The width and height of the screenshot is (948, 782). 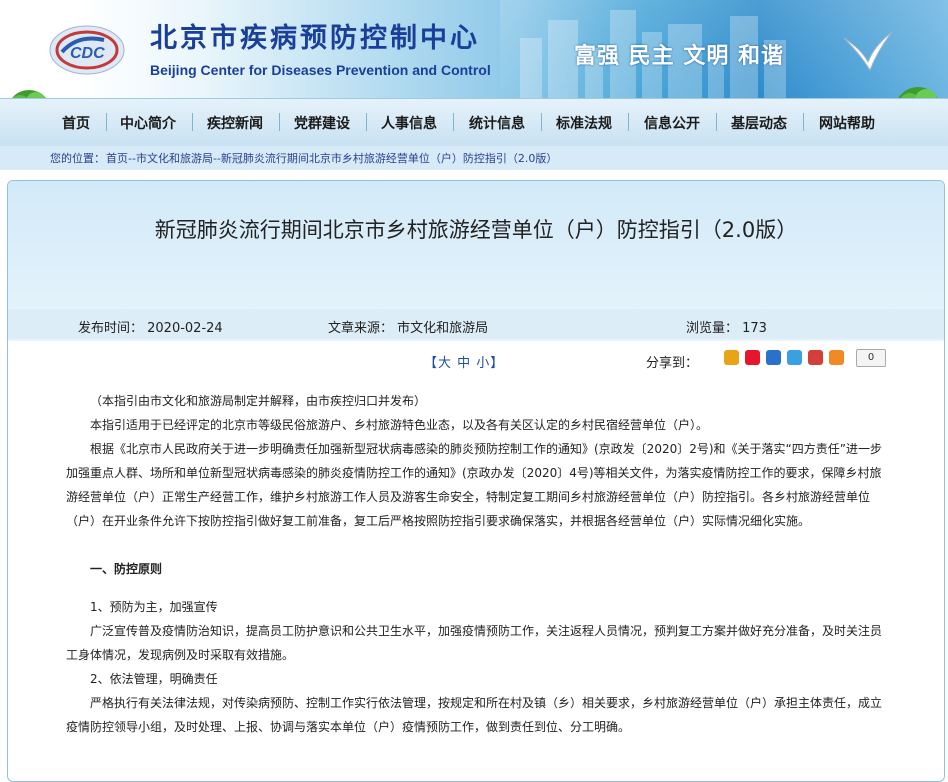 What do you see at coordinates (731, 357) in the screenshot?
I see `qzone-share-icon` at bounding box center [731, 357].